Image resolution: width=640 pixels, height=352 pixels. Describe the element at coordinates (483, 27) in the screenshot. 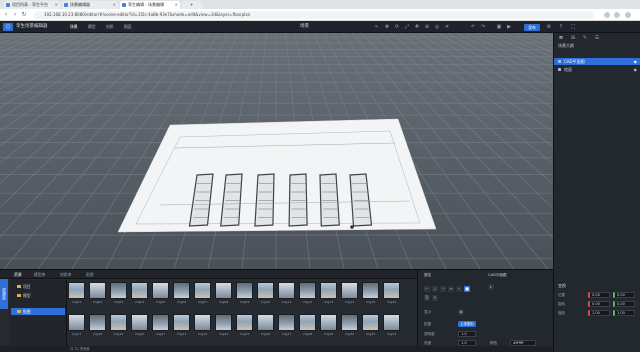

I see `redo-icon: ↷` at that location.